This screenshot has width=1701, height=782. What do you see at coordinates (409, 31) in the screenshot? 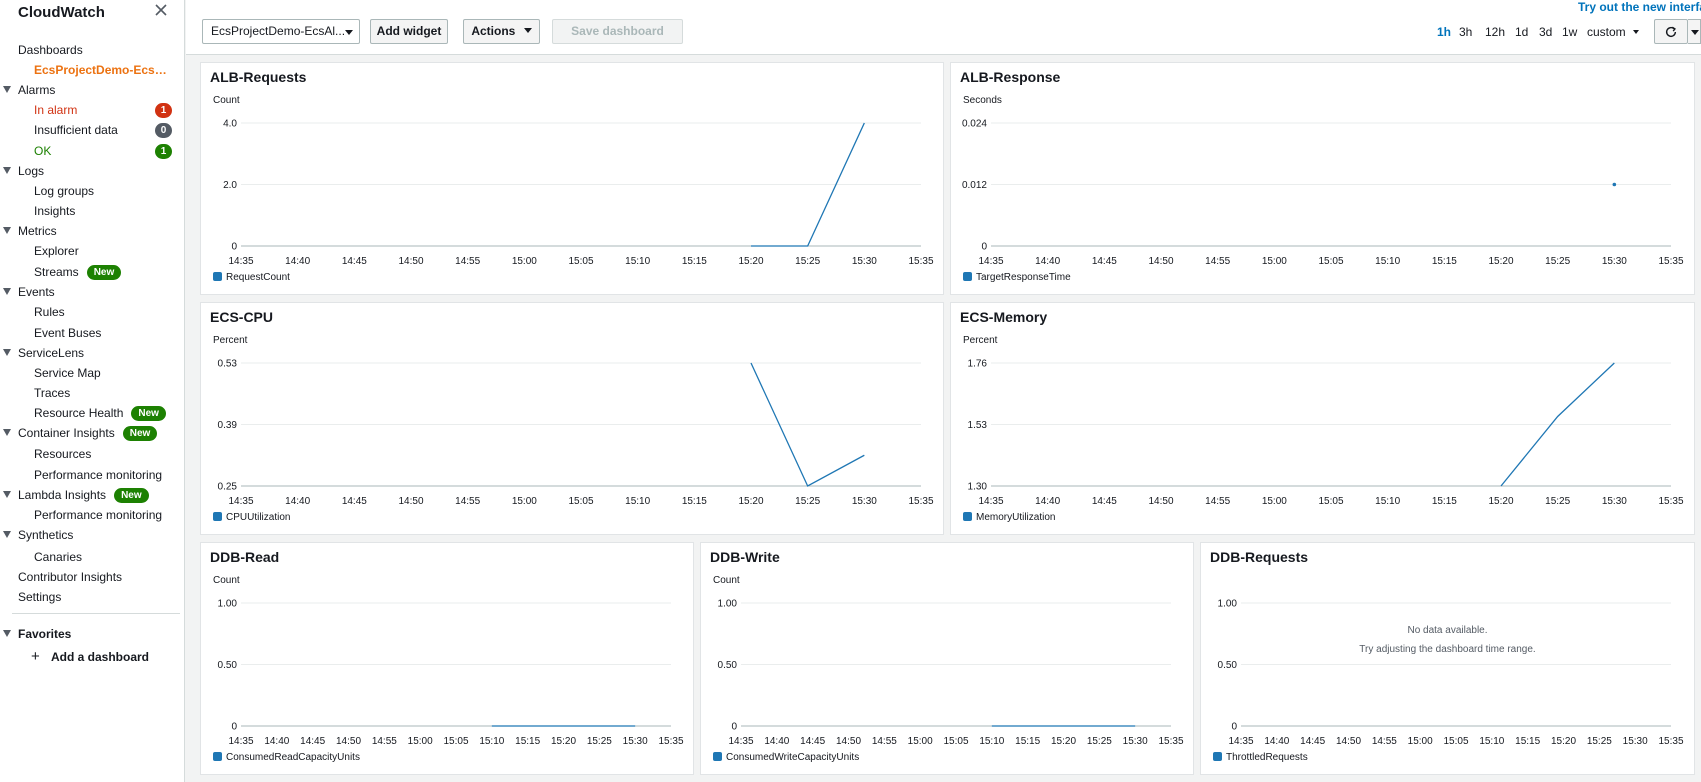
I see `add-widget-button: Add widget` at bounding box center [409, 31].